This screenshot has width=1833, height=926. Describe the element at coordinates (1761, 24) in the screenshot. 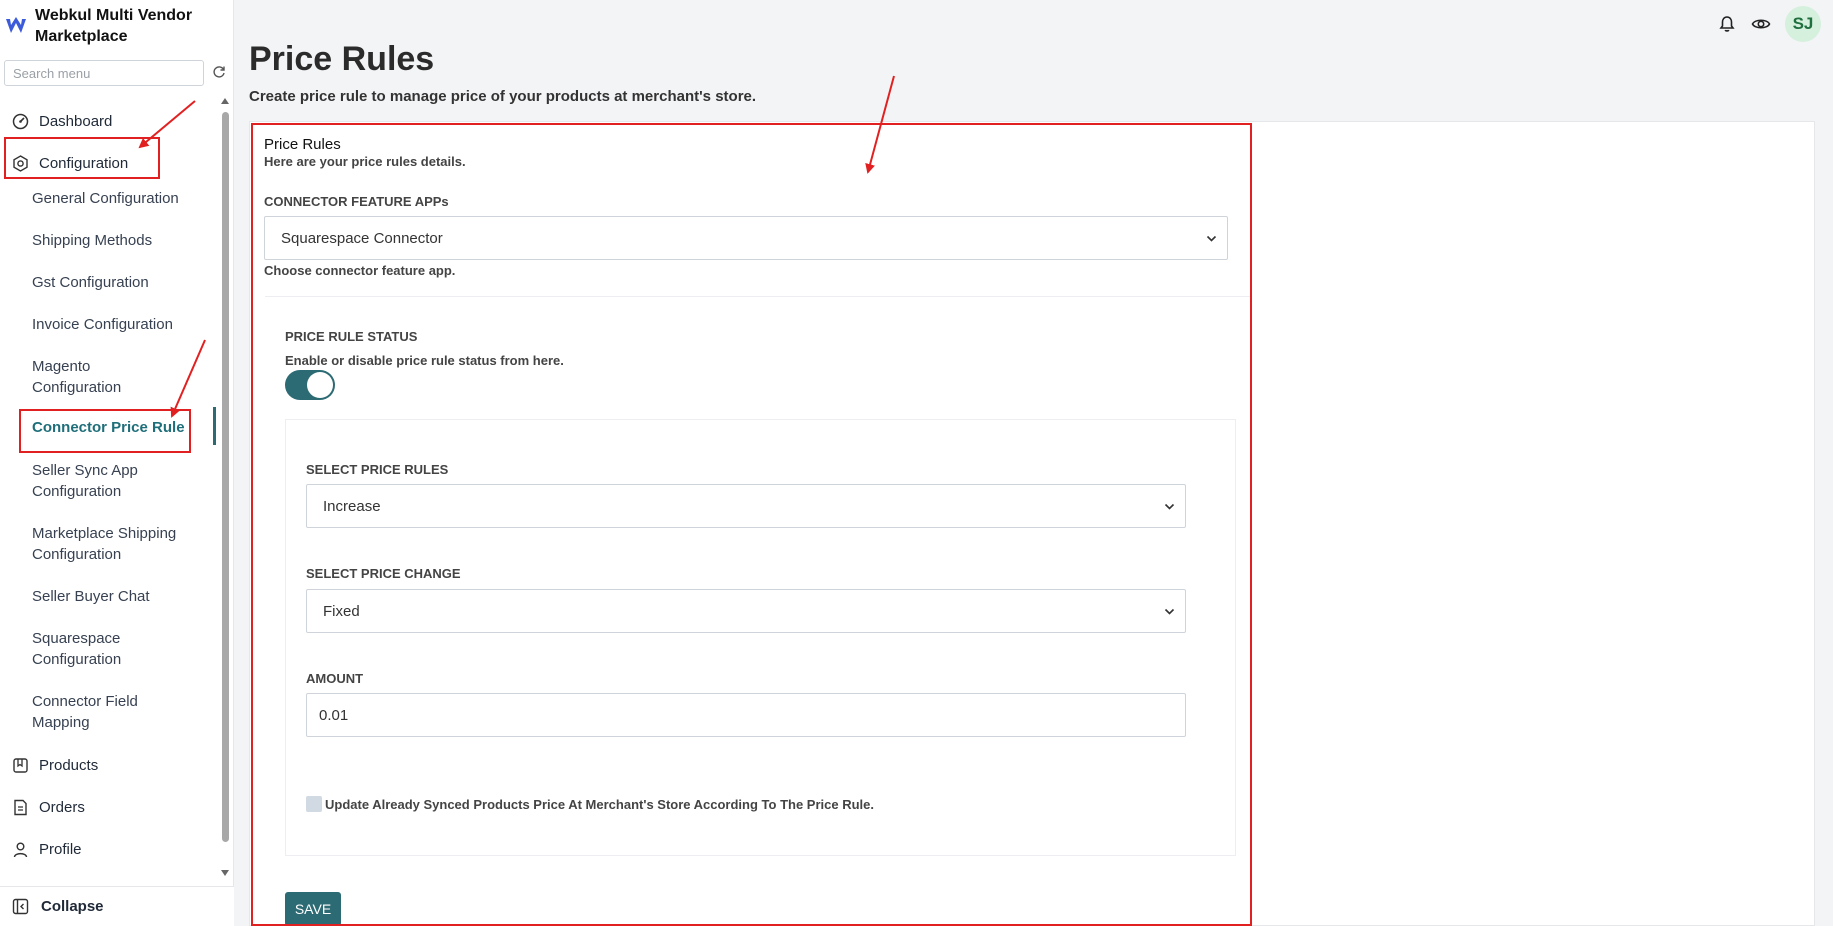

I see `eye-icon` at that location.